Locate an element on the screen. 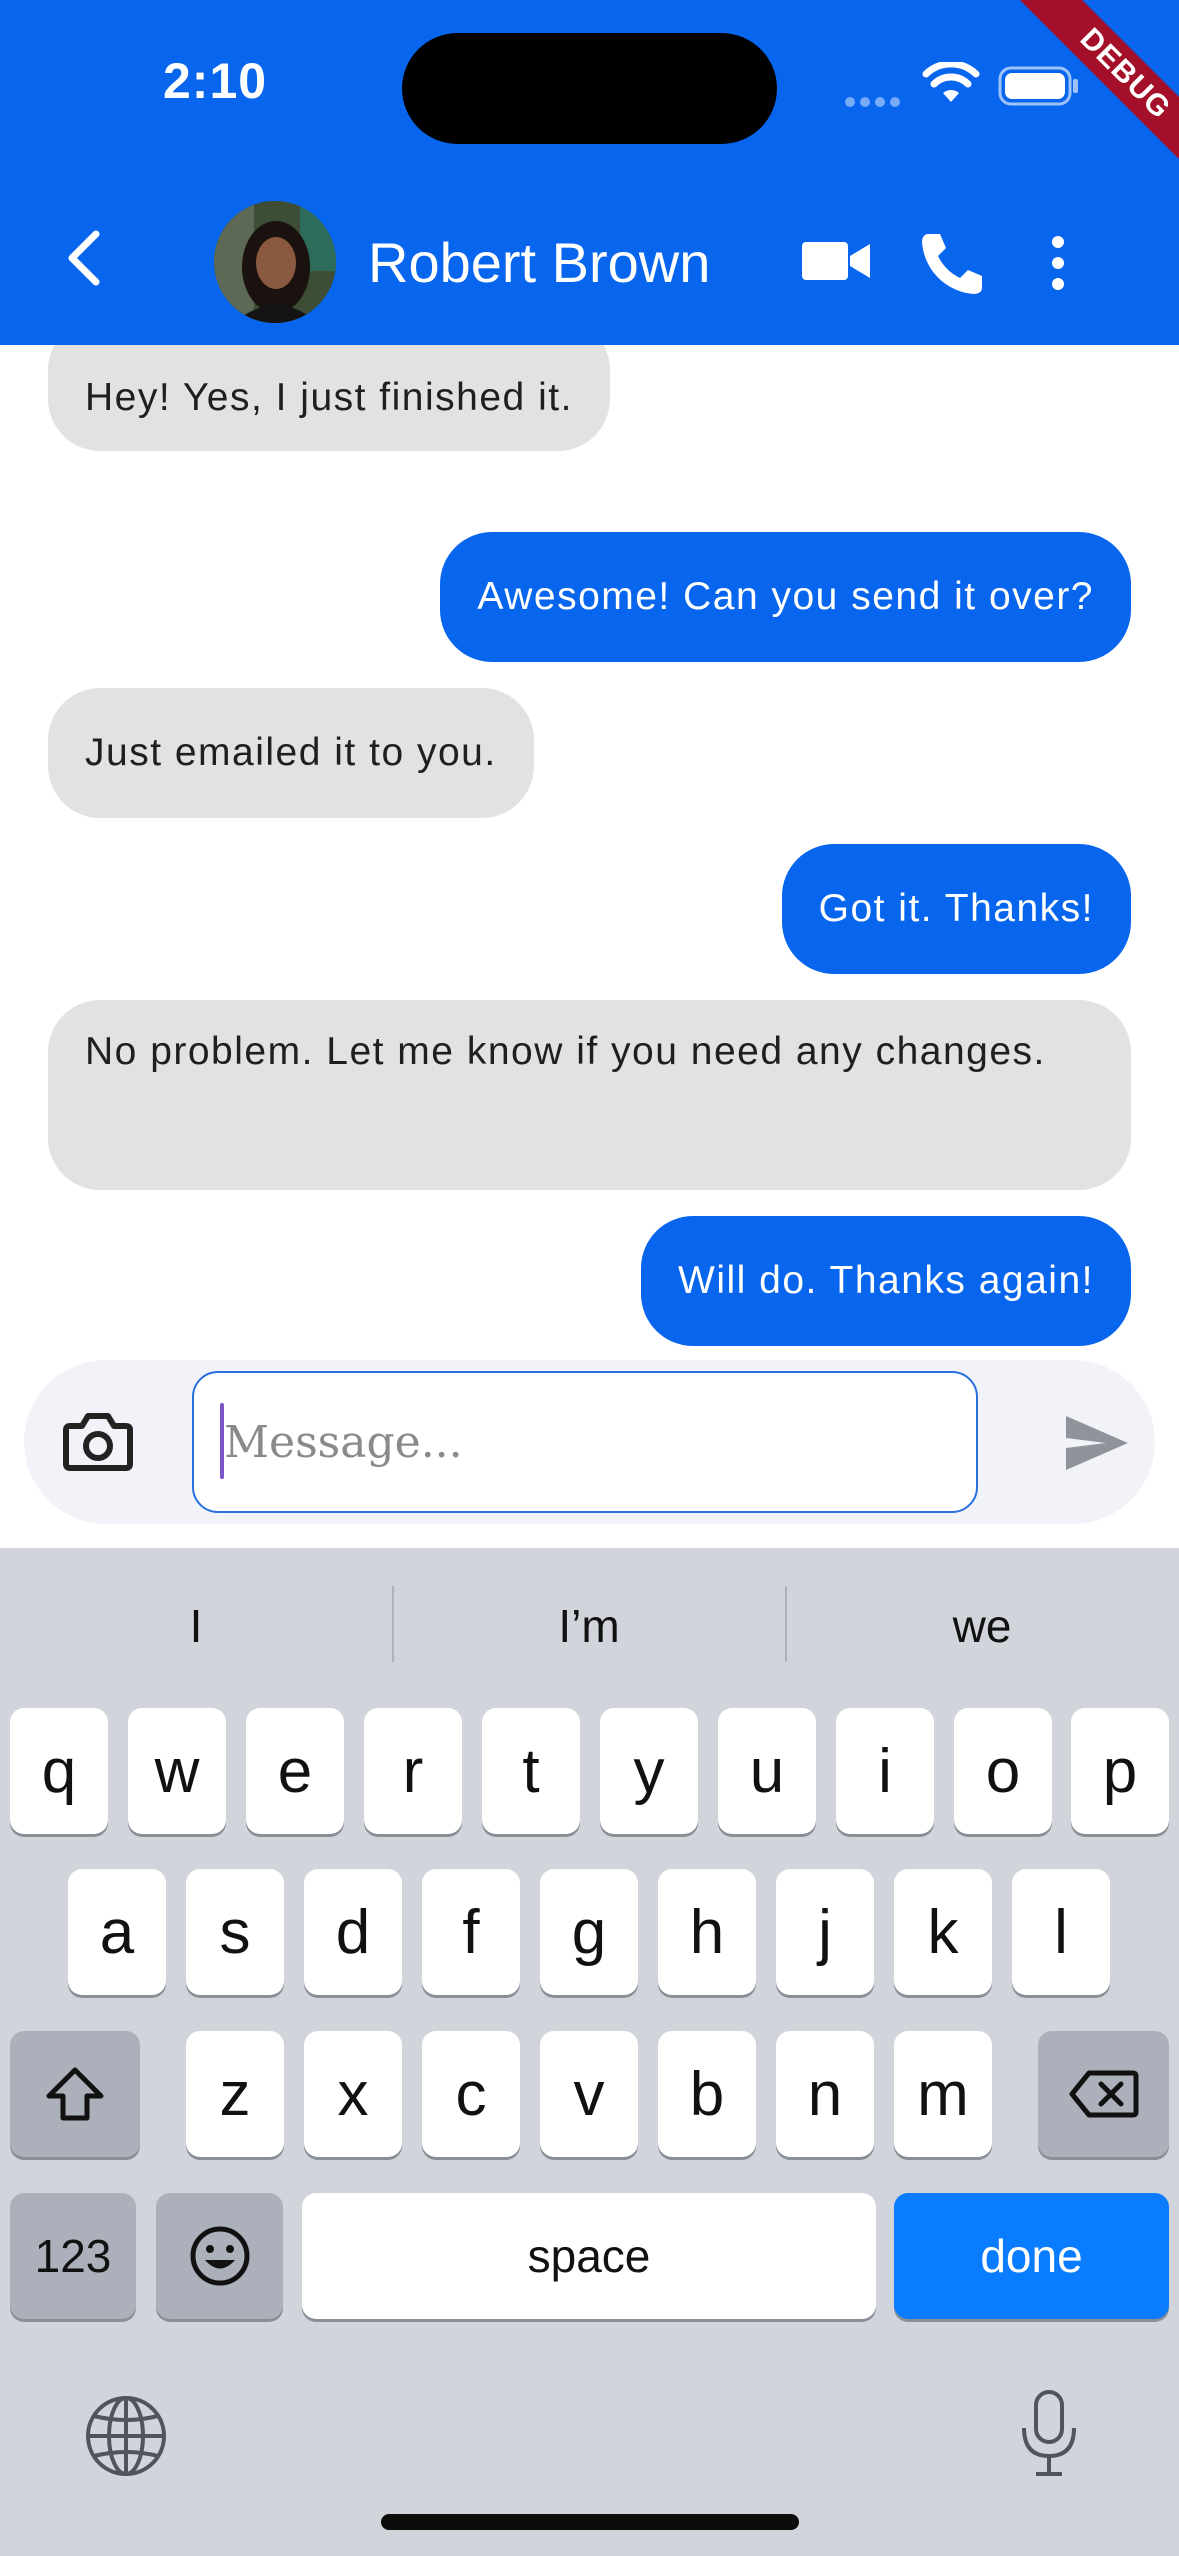 The image size is (1179, 2556). video-camera-icon is located at coordinates (836, 261).